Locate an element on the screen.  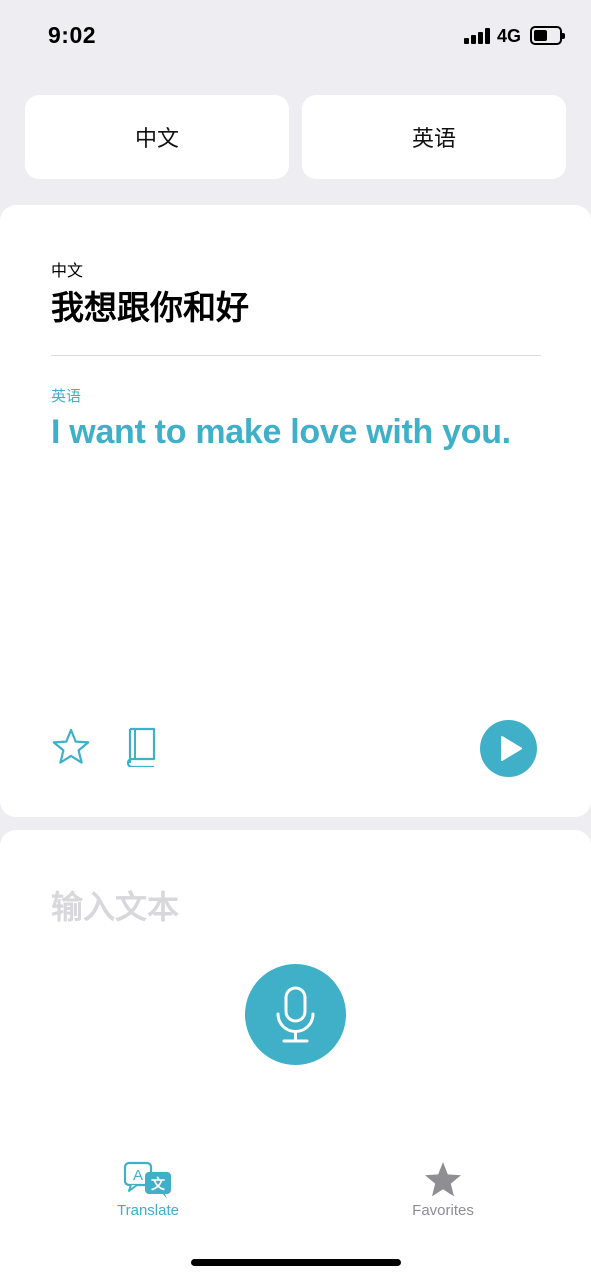
tab-favorites: Favorites is located at coordinates (443, 1189).